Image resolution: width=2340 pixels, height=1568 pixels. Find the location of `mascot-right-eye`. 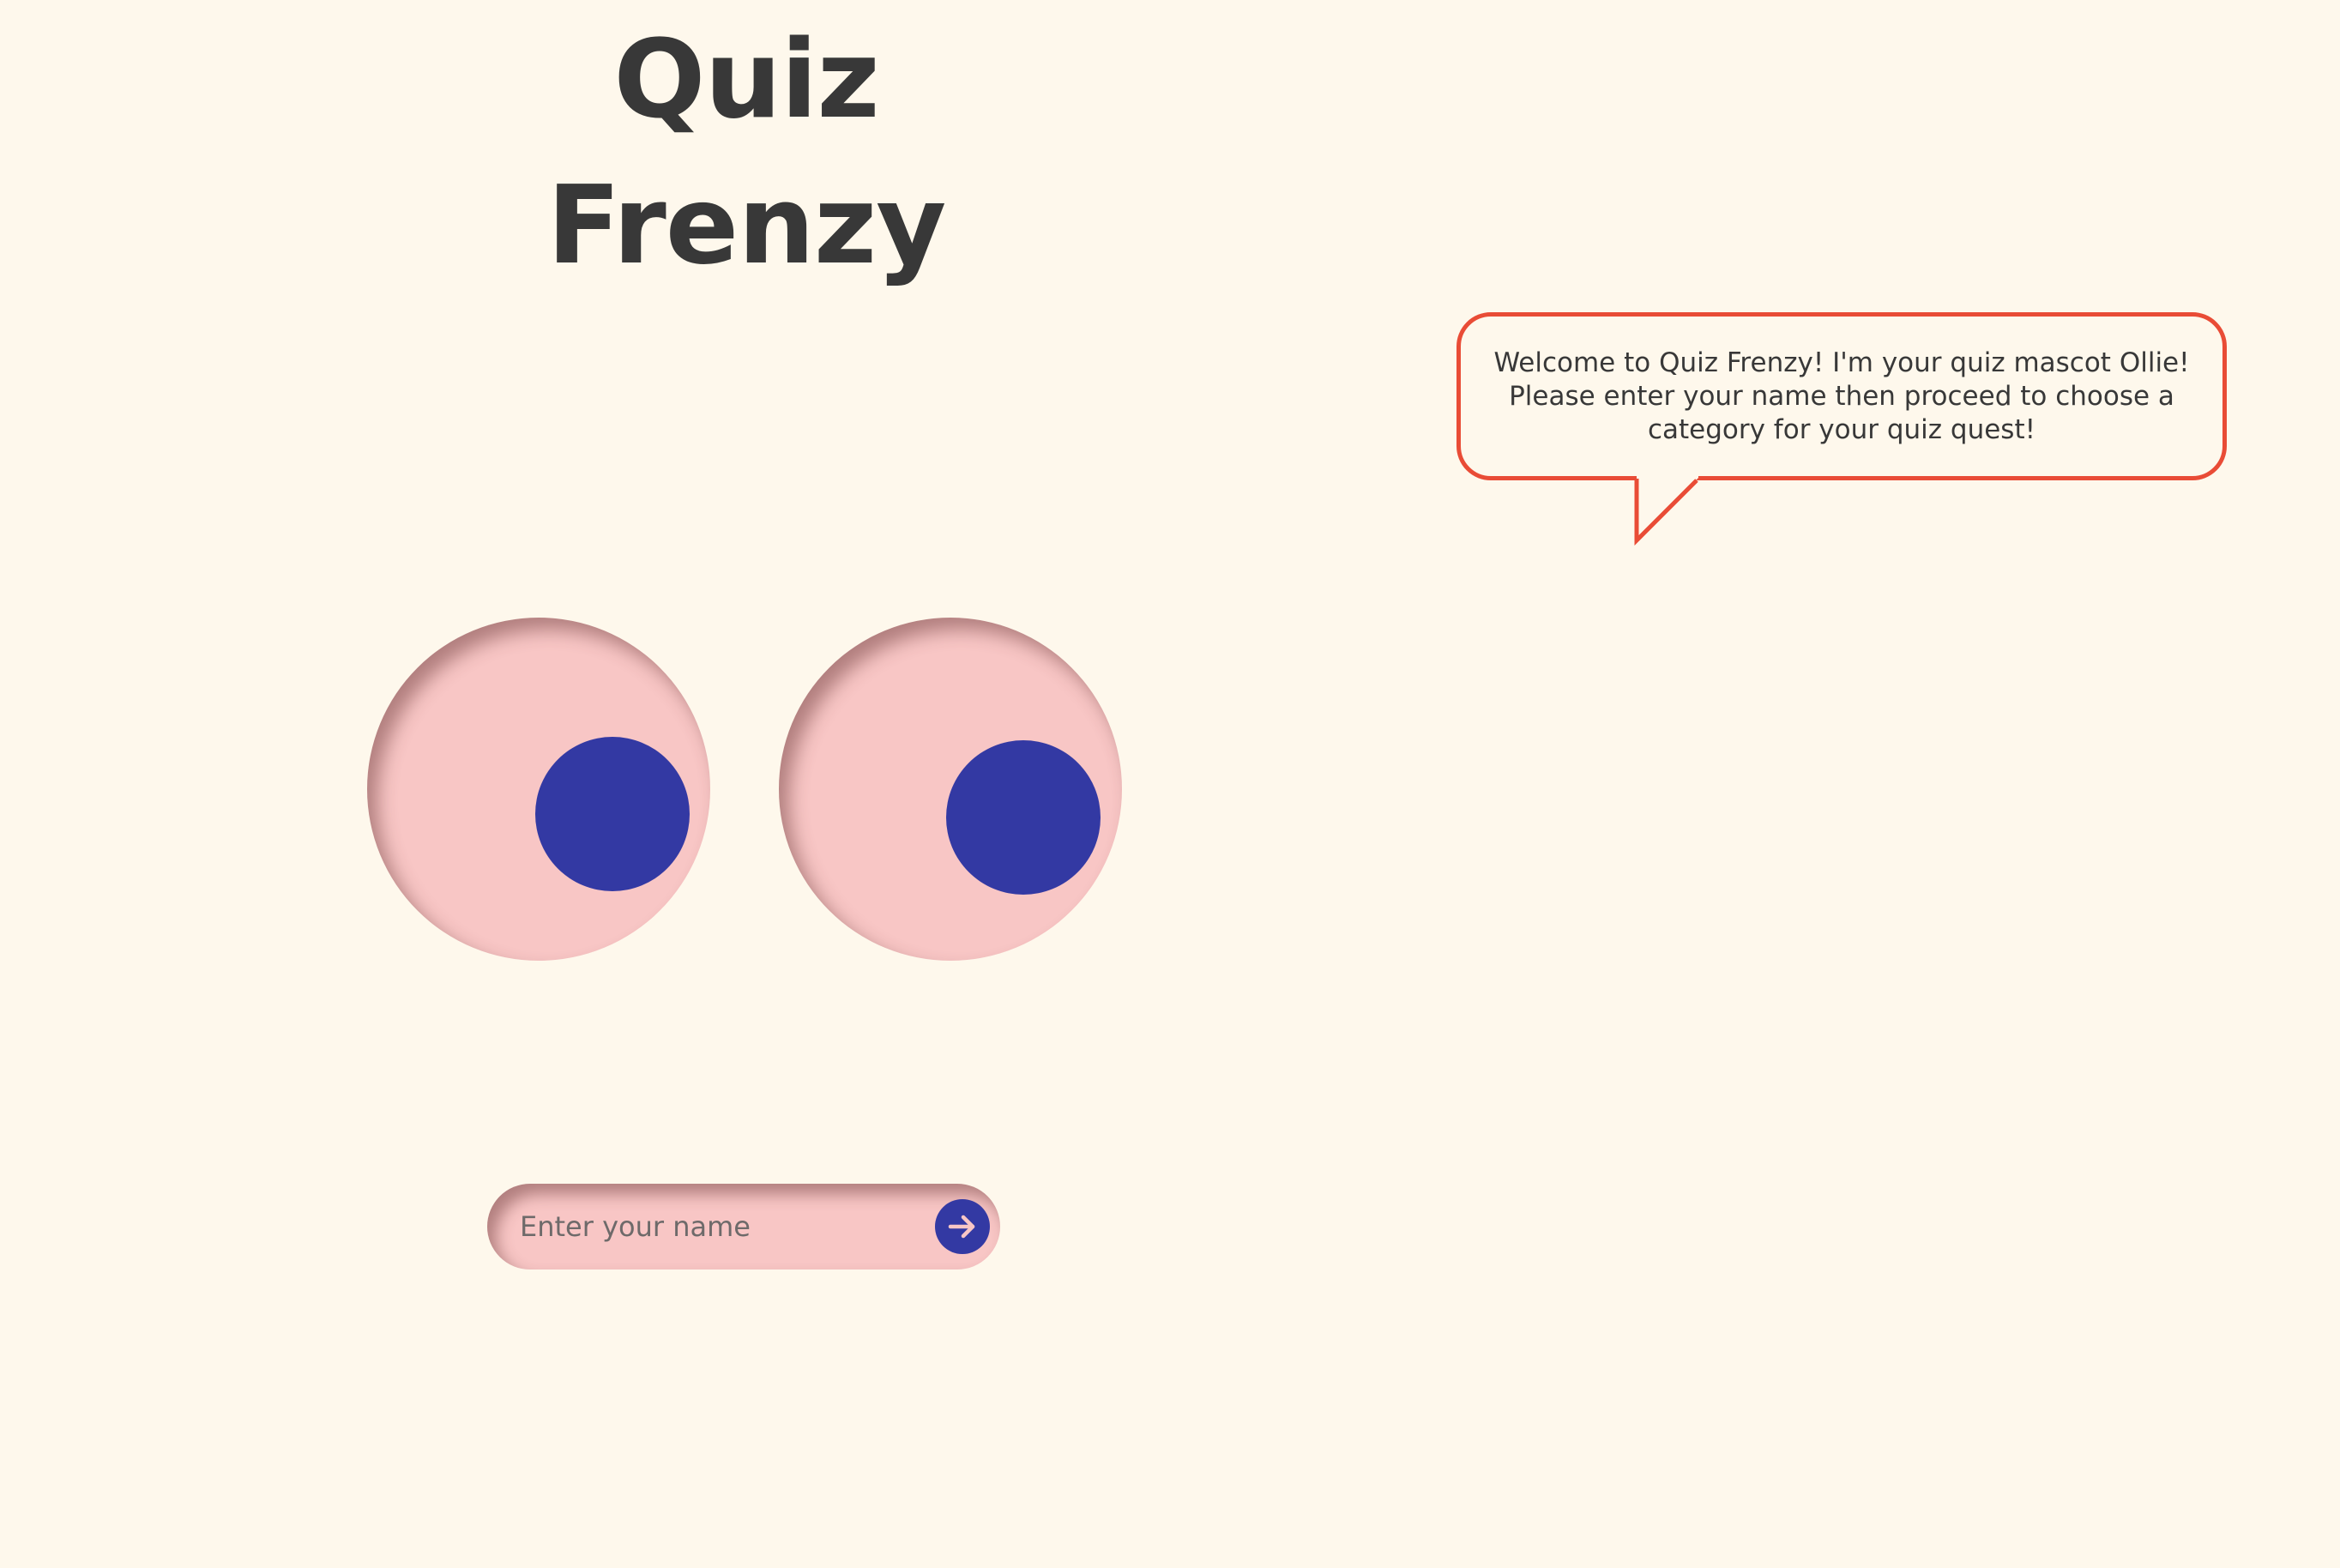

mascot-right-eye is located at coordinates (951, 790).